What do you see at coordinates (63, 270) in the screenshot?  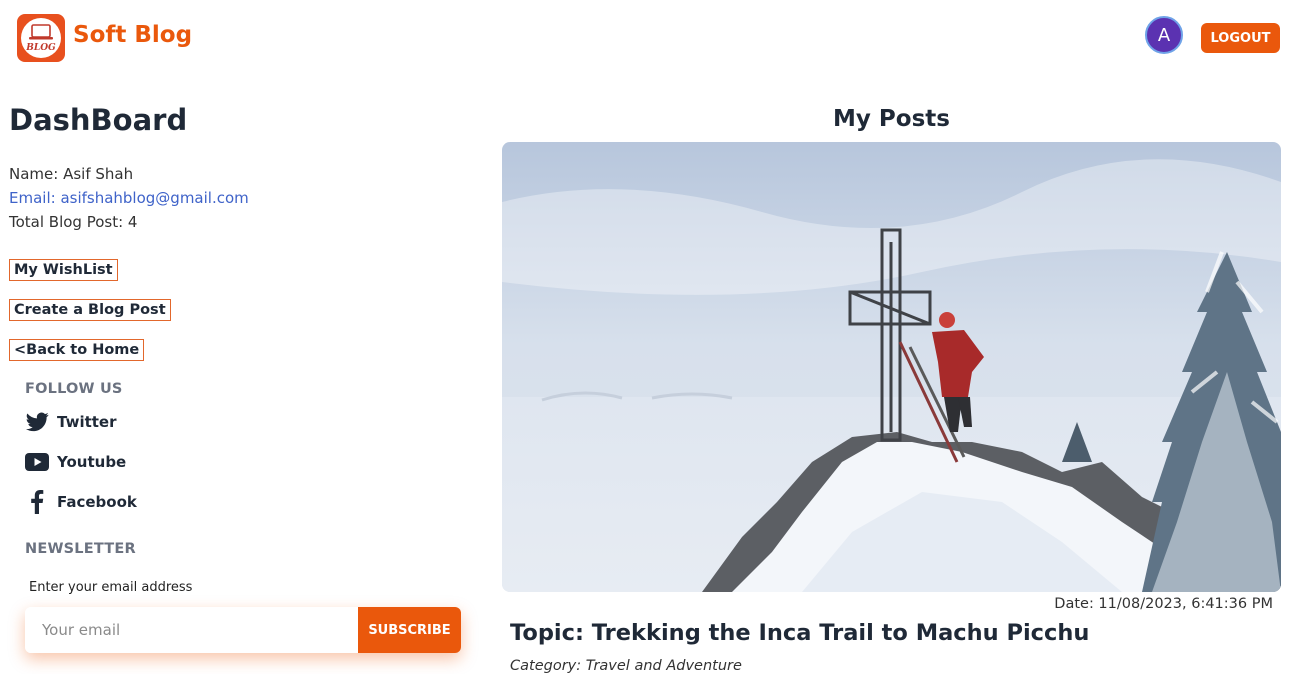 I see `my-wishlist-link: My WishList` at bounding box center [63, 270].